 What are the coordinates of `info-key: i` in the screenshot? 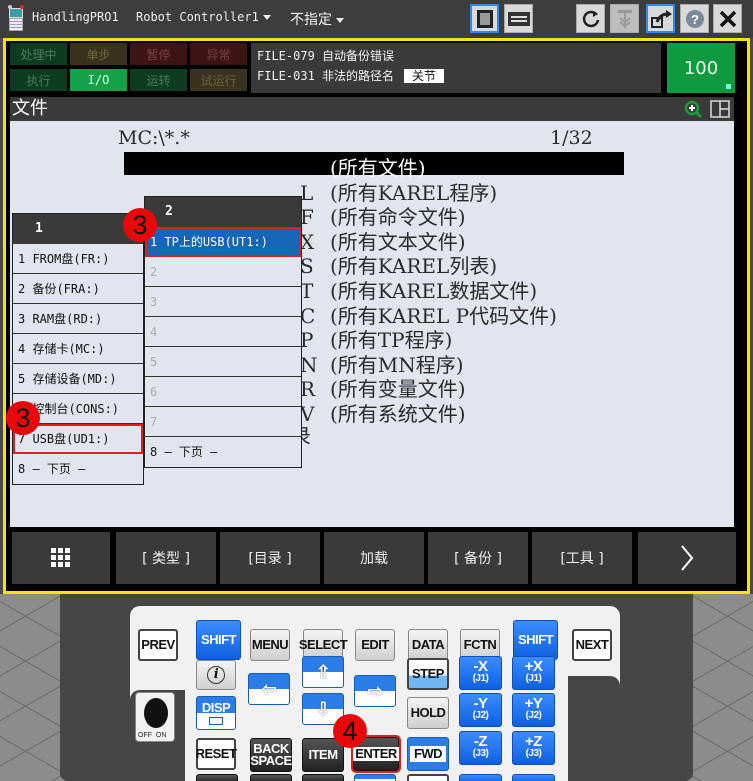 It's located at (216, 675).